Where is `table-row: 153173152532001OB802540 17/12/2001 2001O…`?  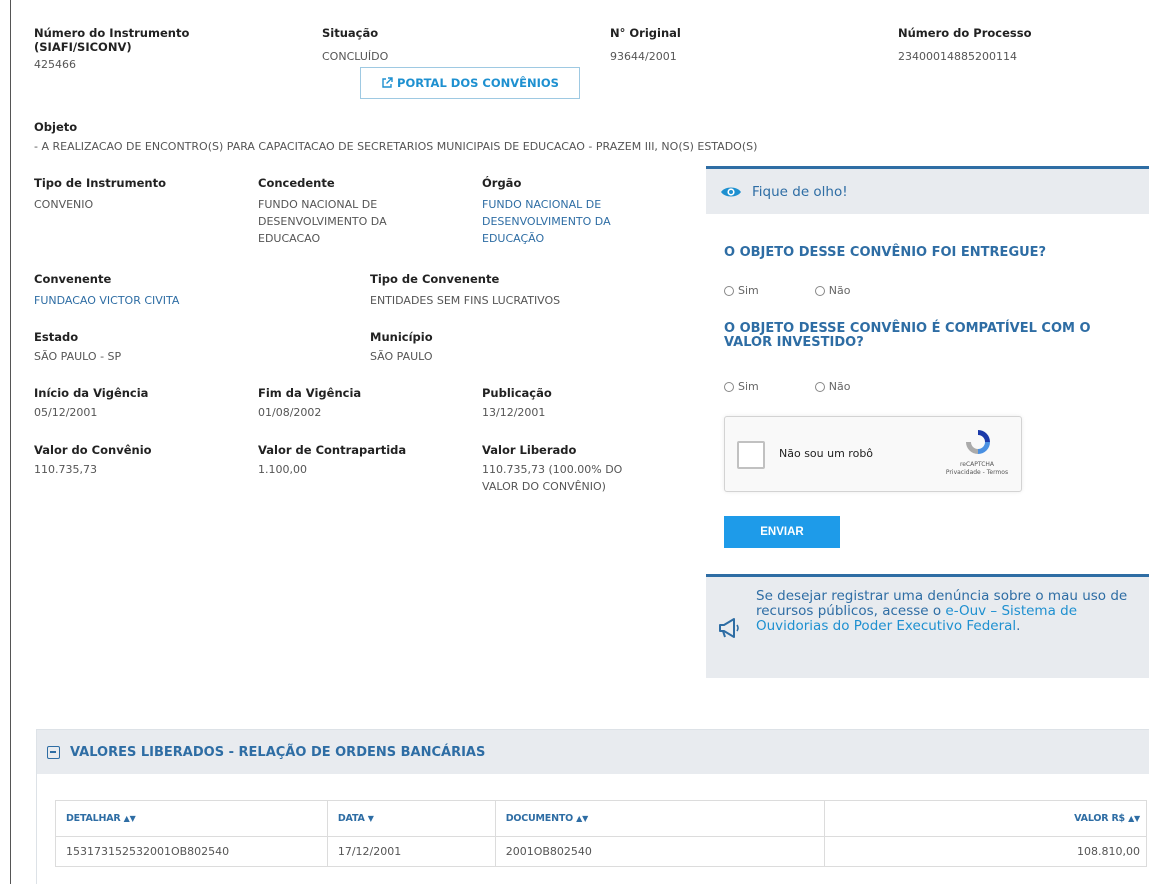
table-row: 153173152532001OB802540 17/12/2001 2001O… is located at coordinates (601, 851).